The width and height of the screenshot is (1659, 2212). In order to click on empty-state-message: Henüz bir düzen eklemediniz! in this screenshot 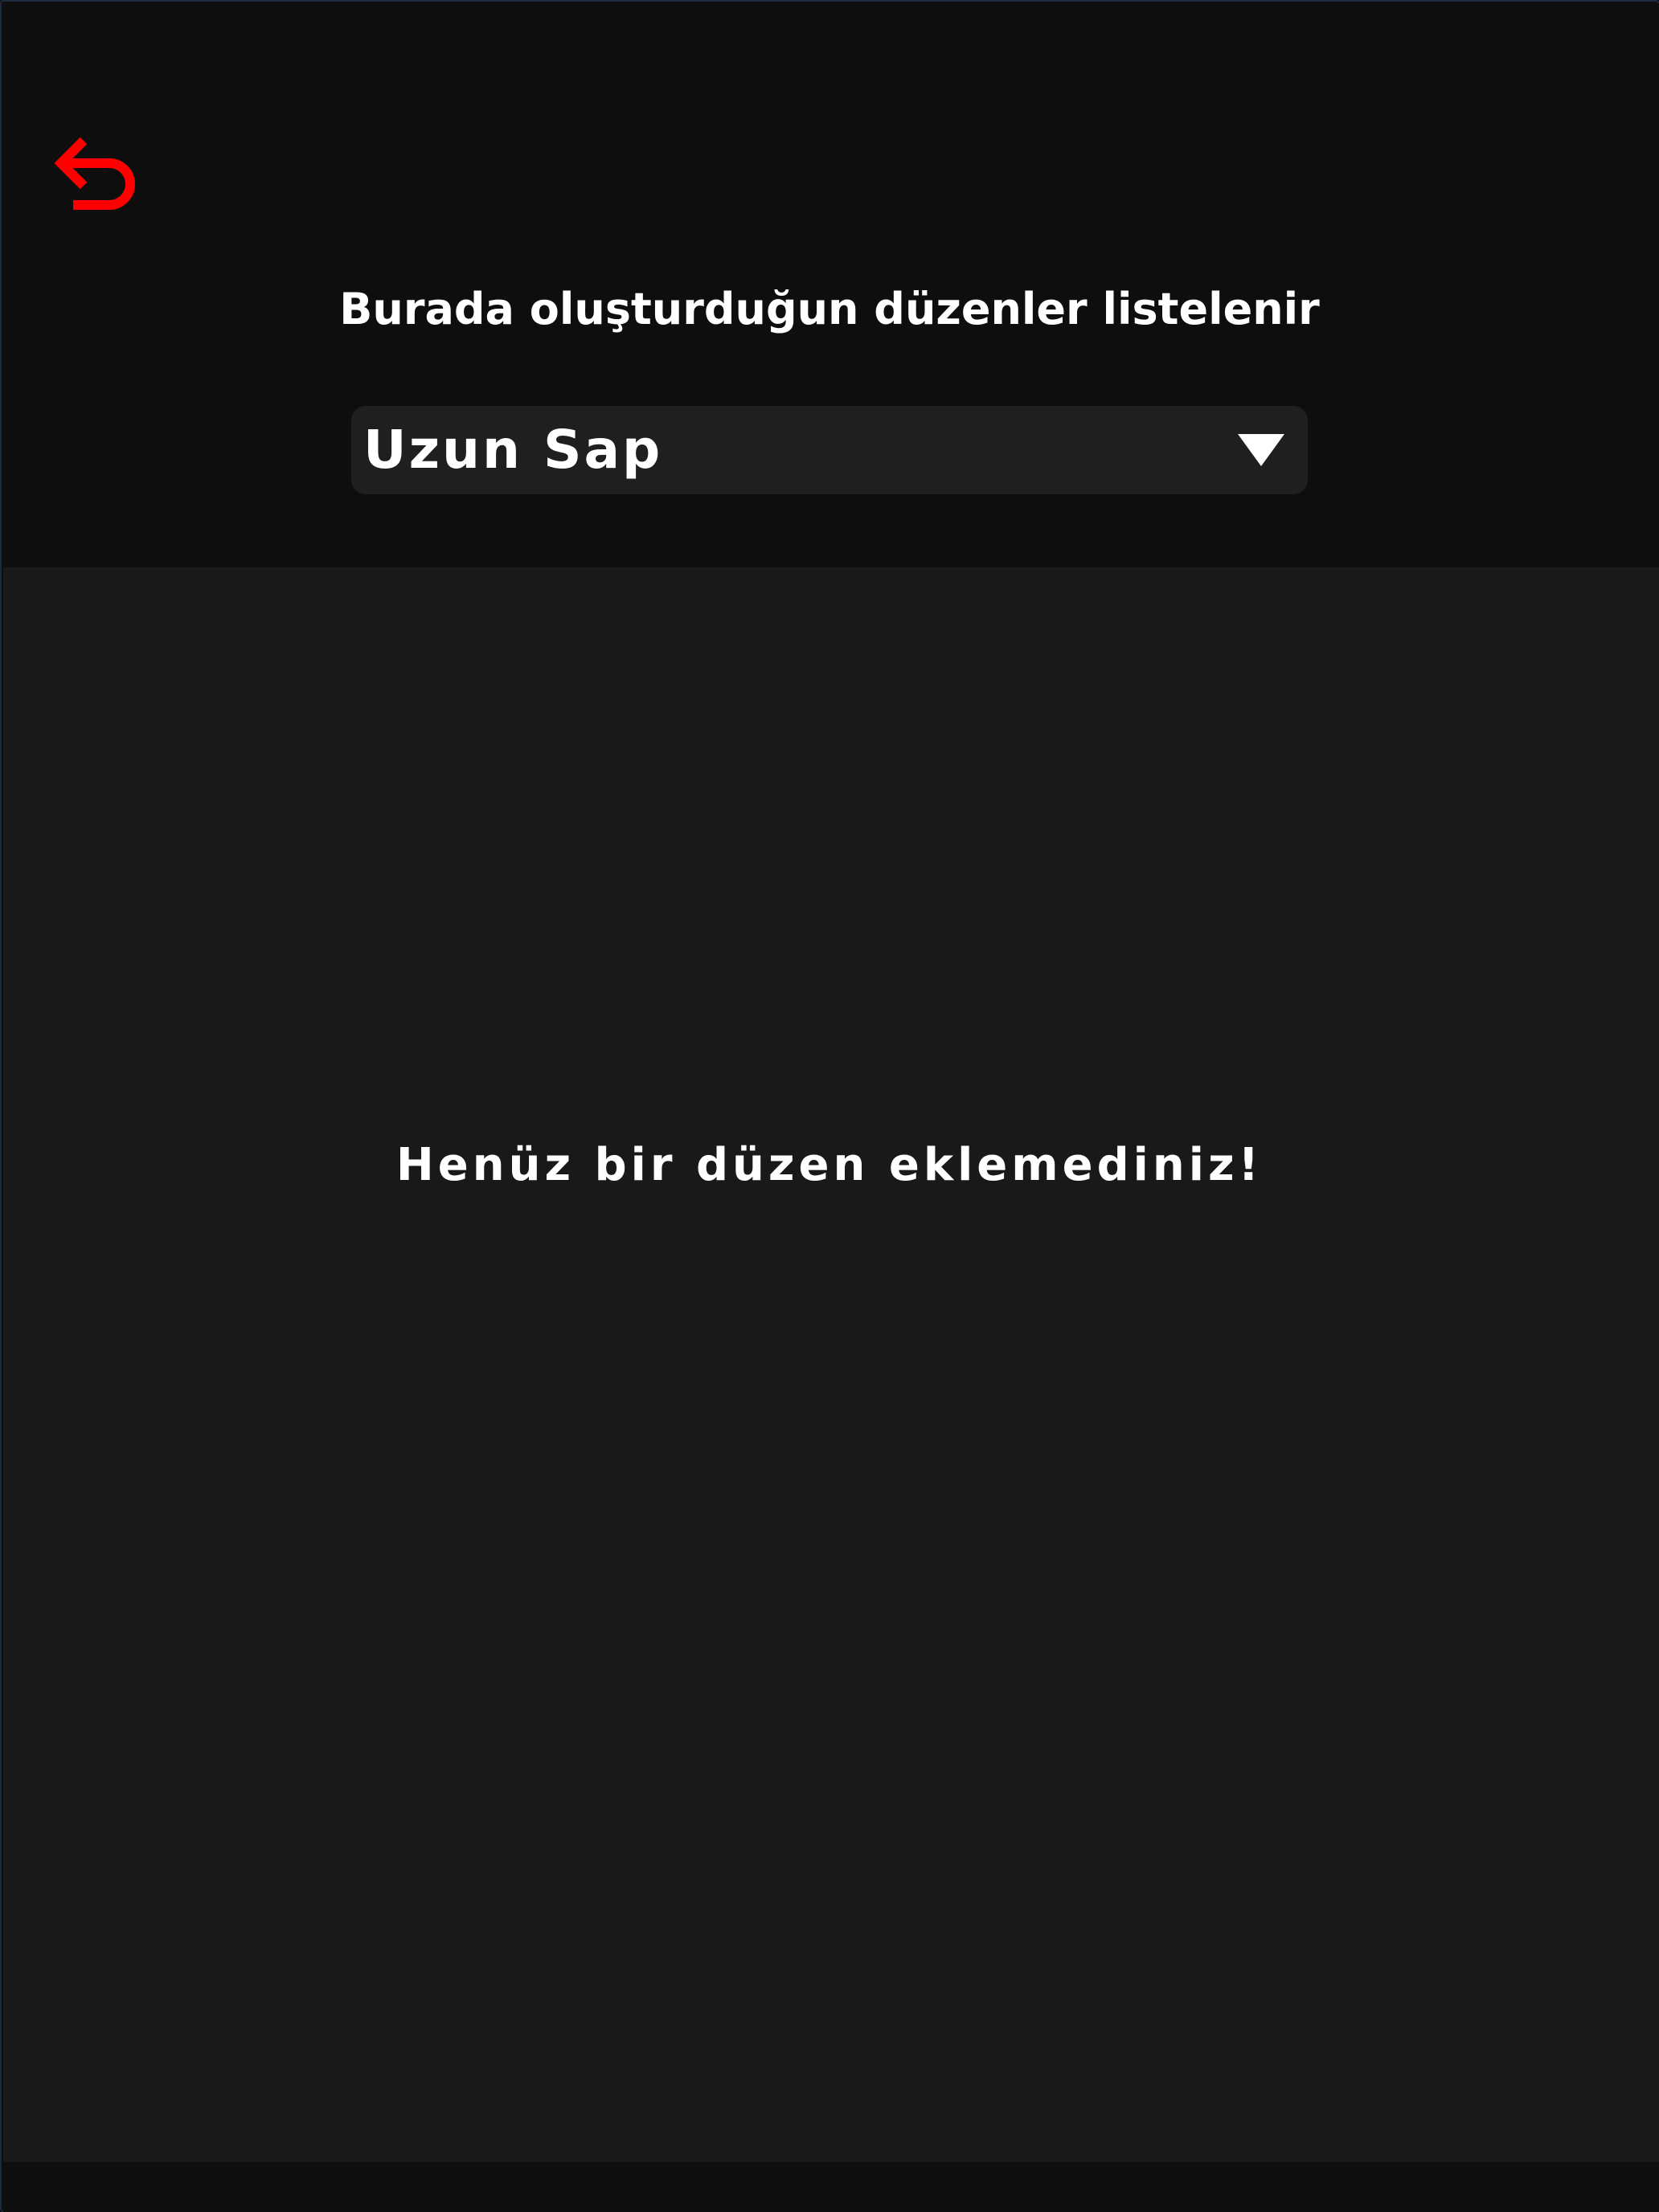, I will do `click(829, 1165)`.